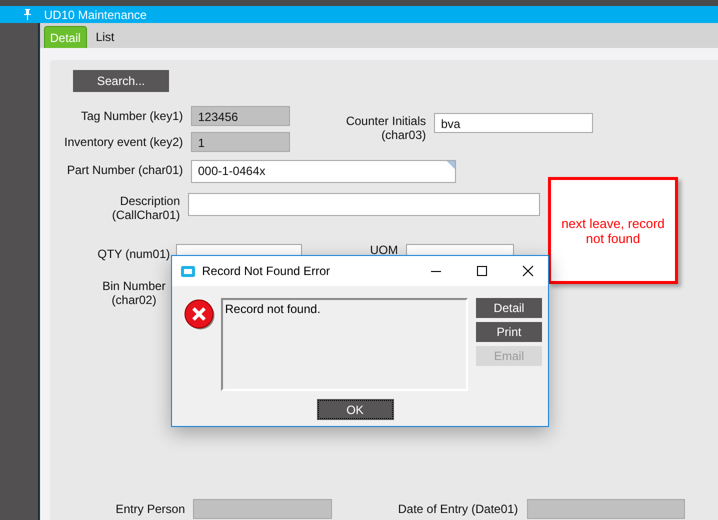 This screenshot has height=520, width=718. What do you see at coordinates (513, 123) in the screenshot?
I see `input-field: bva` at bounding box center [513, 123].